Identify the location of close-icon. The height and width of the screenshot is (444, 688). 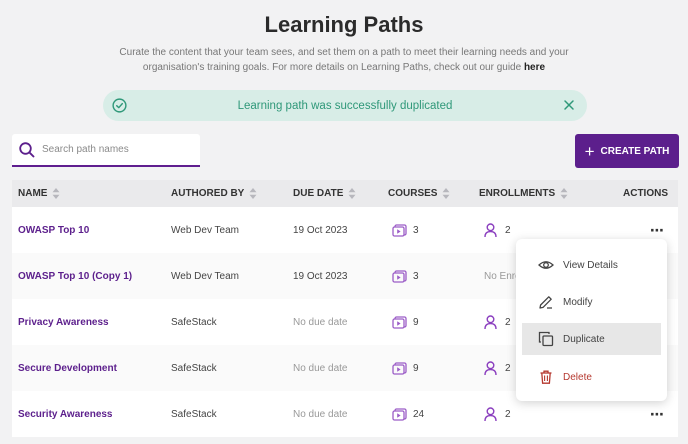
(569, 105).